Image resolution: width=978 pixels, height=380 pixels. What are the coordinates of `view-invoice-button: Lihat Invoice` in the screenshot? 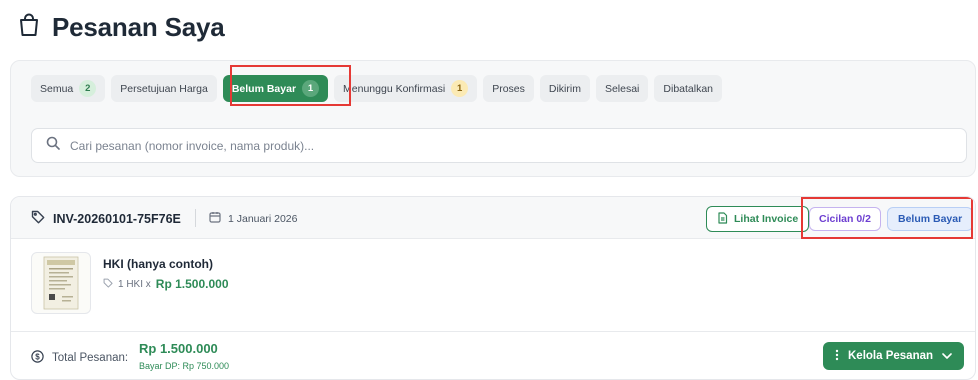 It's located at (758, 219).